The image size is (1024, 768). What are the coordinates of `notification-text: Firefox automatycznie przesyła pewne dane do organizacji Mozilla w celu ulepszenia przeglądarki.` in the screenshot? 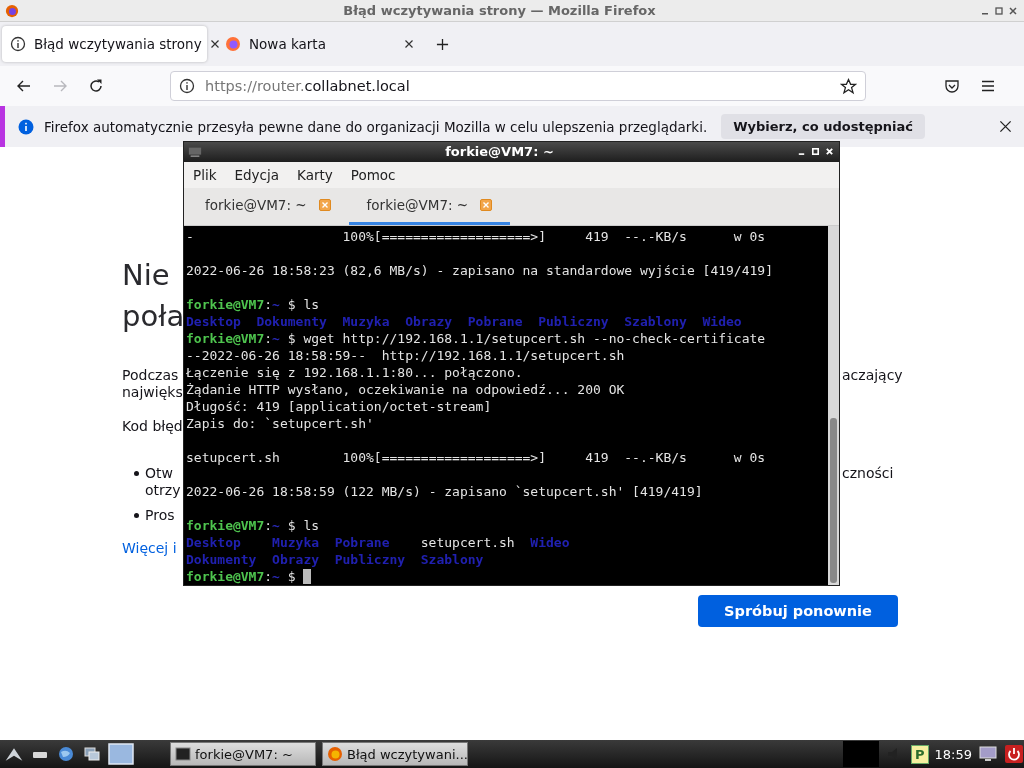 It's located at (376, 126).